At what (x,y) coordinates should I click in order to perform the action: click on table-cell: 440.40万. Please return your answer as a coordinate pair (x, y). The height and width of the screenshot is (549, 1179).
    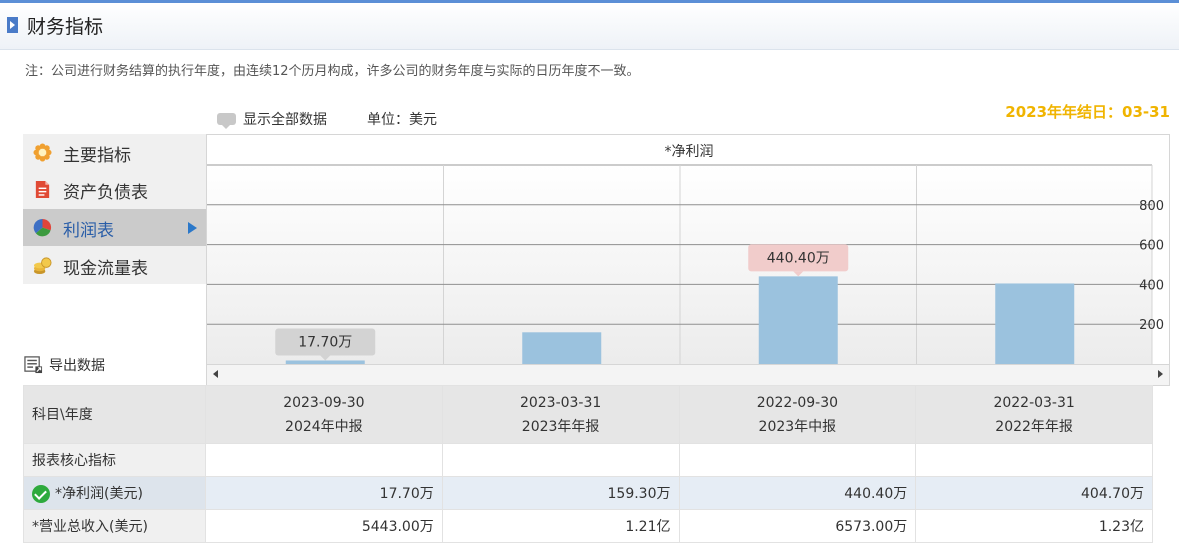
    Looking at the image, I should click on (797, 493).